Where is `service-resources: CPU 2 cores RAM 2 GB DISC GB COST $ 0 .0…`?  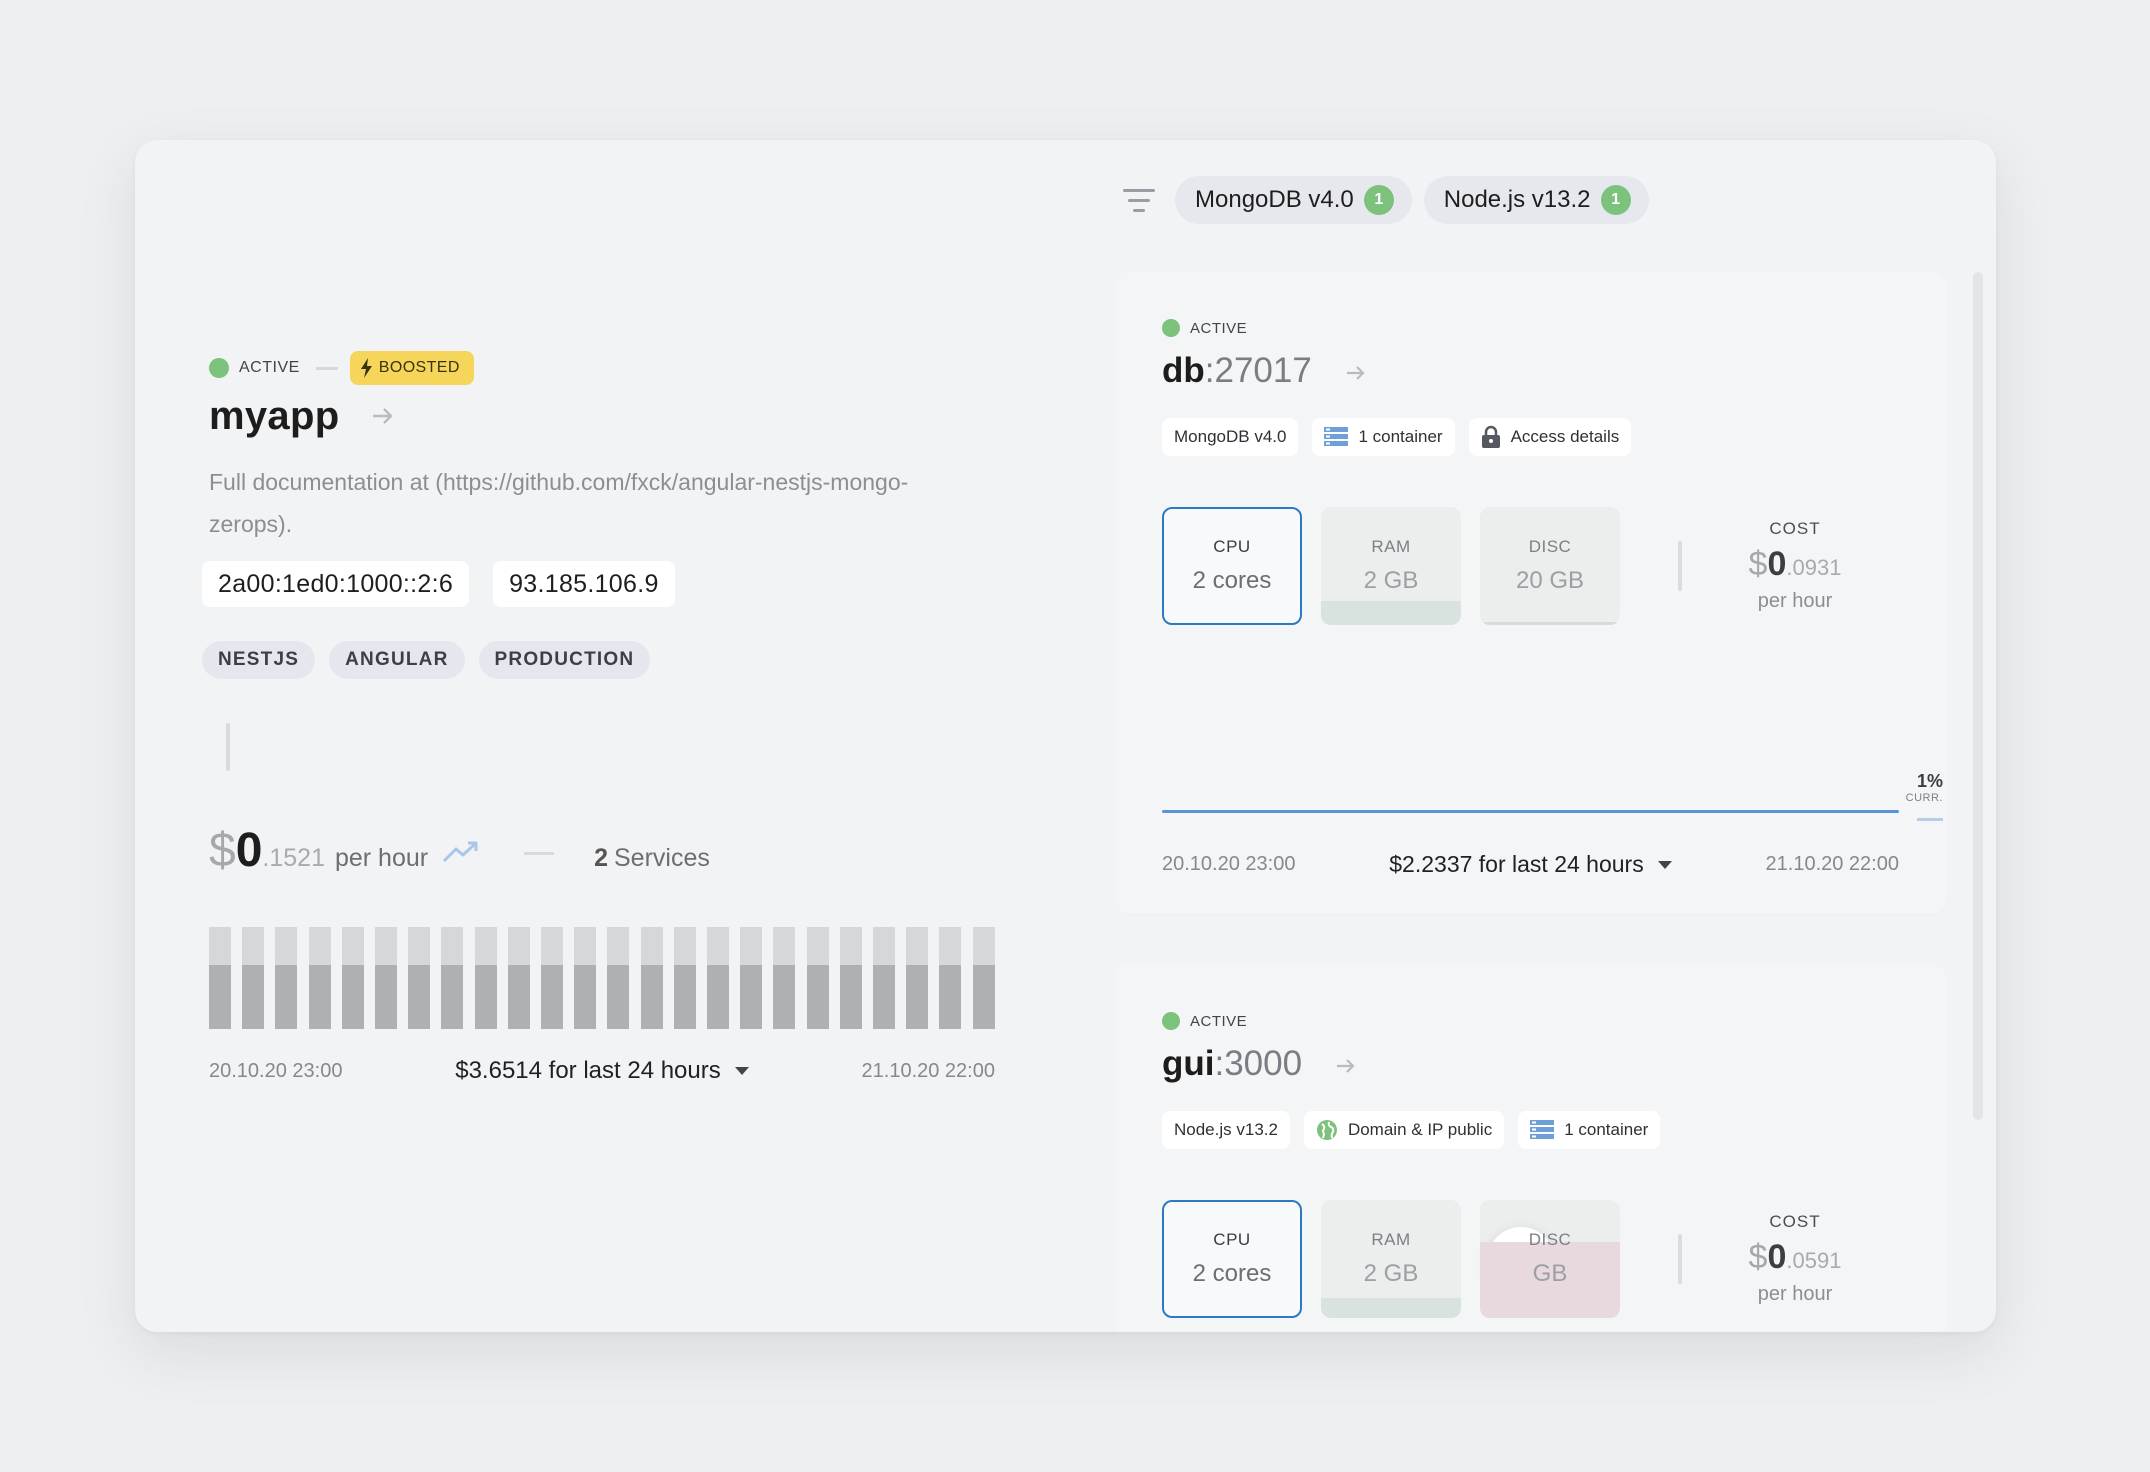 service-resources: CPU 2 cores RAM 2 GB DISC GB COST $ 0 .0… is located at coordinates (1511, 1259).